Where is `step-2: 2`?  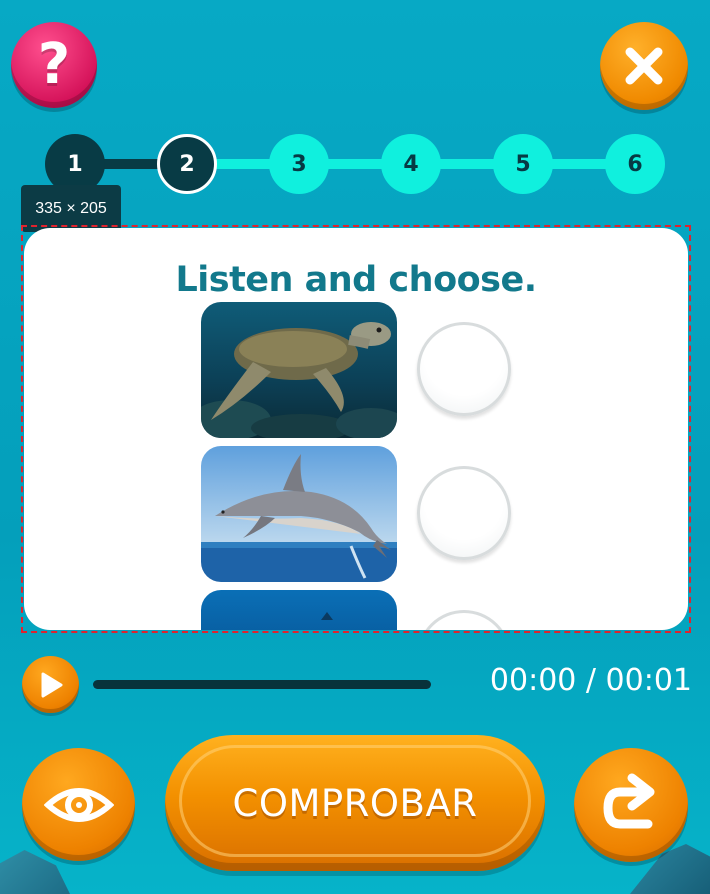
step-2: 2 is located at coordinates (187, 164).